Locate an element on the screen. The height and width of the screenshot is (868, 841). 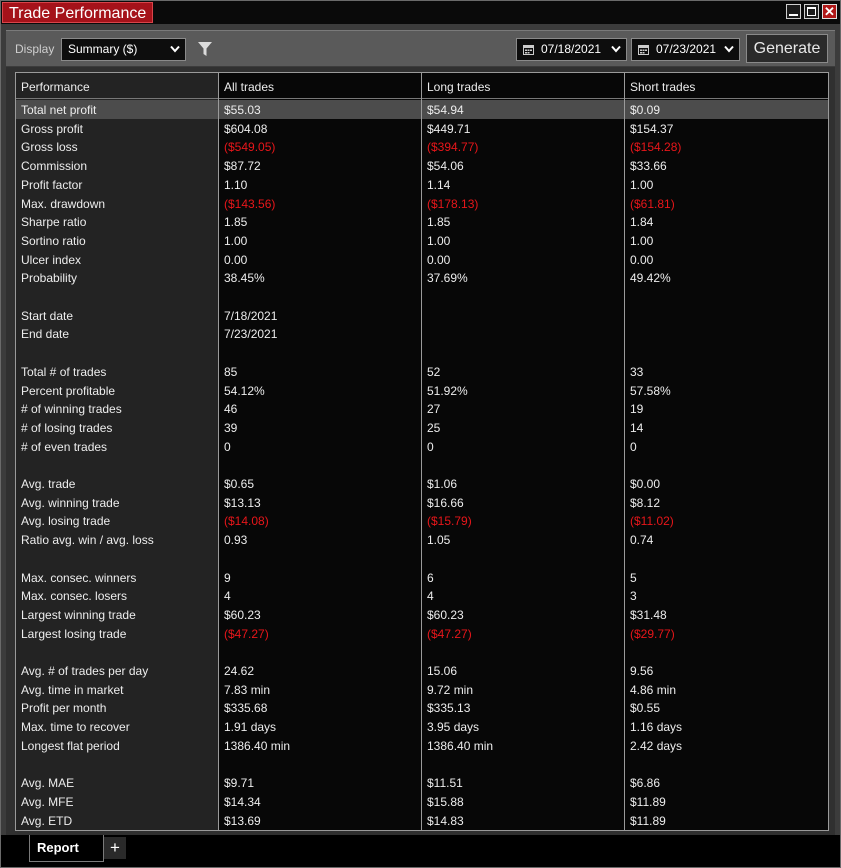
close-button: ✕ is located at coordinates (829, 11).